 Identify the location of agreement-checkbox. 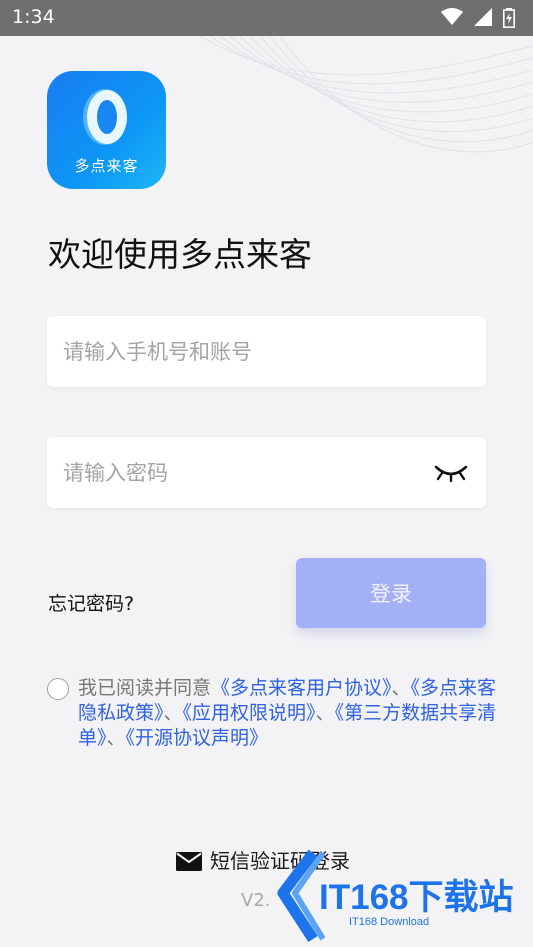
(58, 689).